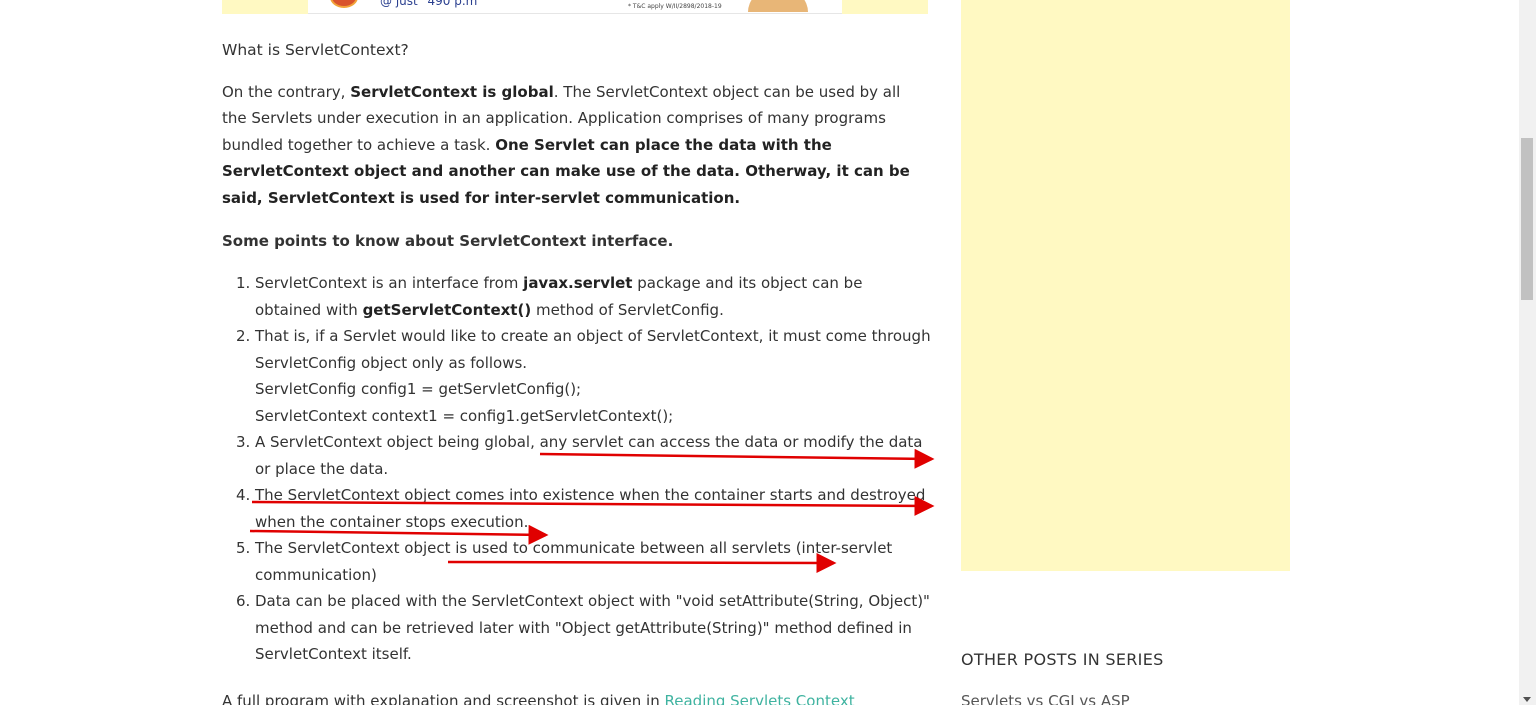  I want to click on list-number: 3., so click(243, 442).